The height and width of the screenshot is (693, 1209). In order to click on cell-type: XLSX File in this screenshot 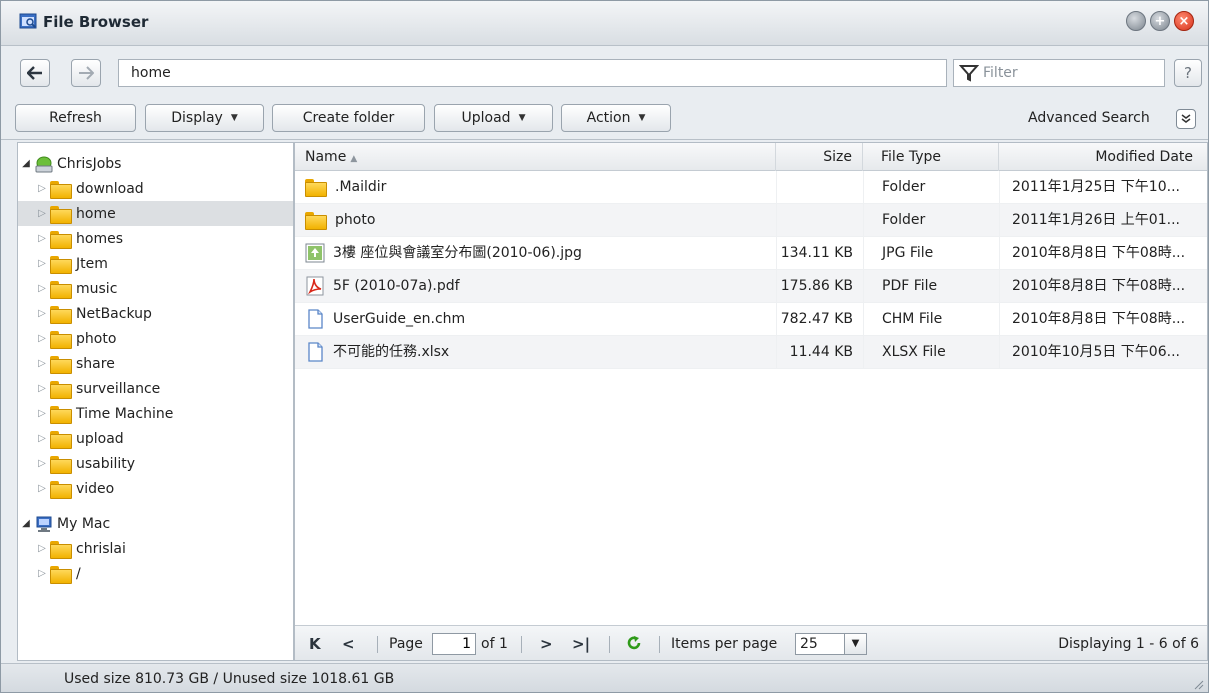, I will do `click(931, 352)`.